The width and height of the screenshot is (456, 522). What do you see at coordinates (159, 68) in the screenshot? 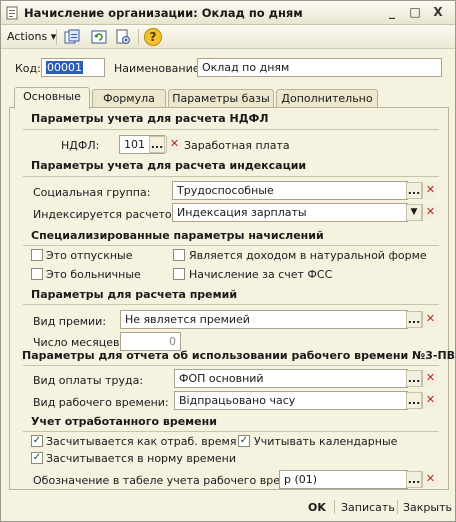
I see `name-label: Наименование:` at bounding box center [159, 68].